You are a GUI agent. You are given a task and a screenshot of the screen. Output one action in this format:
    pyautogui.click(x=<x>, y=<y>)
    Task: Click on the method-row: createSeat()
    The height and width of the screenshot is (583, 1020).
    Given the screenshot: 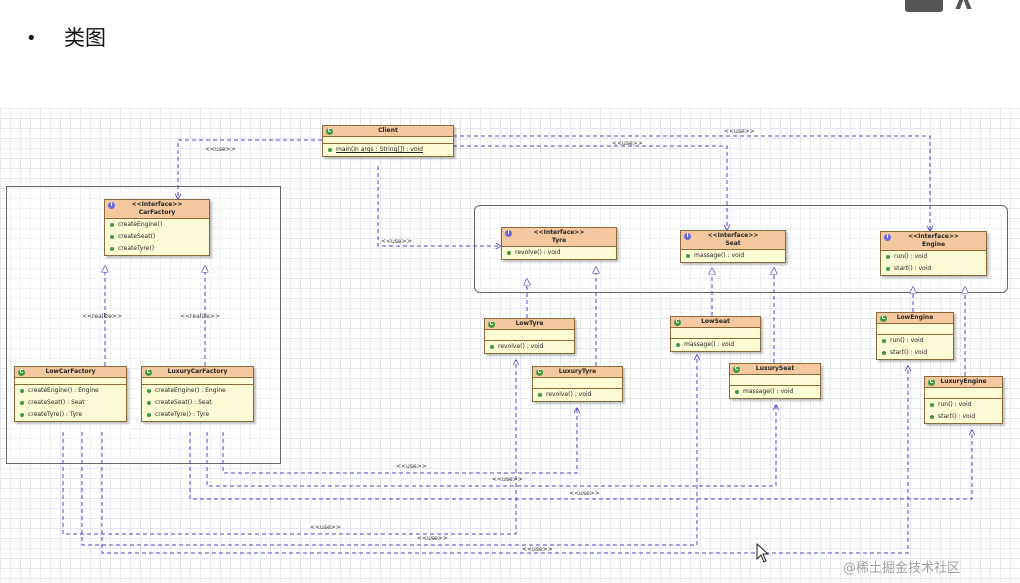 What is the action you would take?
    pyautogui.click(x=157, y=237)
    